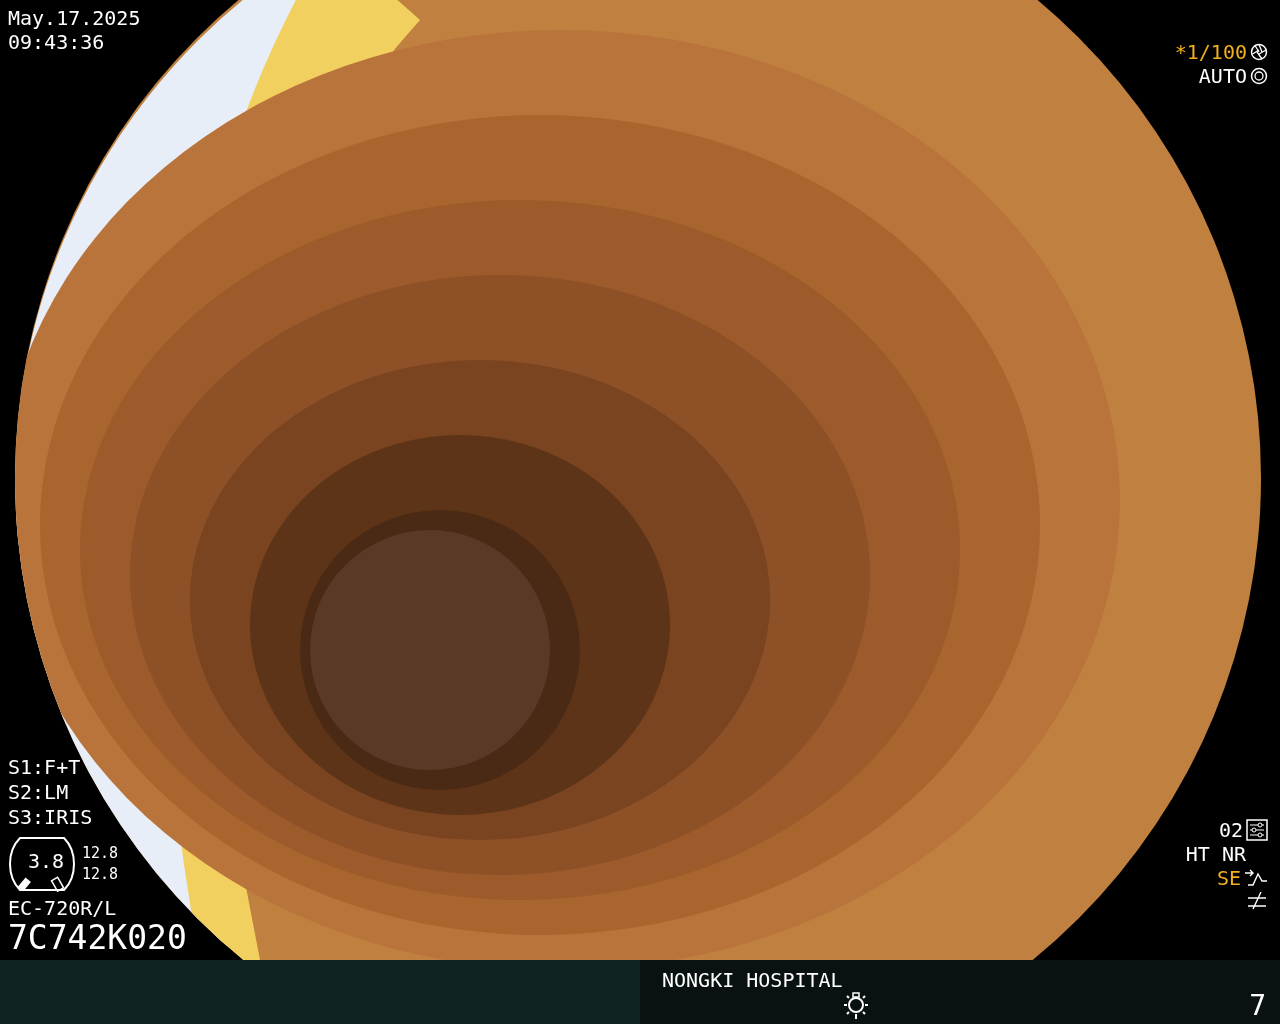 This screenshot has width=1280, height=1024. Describe the element at coordinates (63, 908) in the screenshot. I see `scope-model: EC-720R/L` at that location.